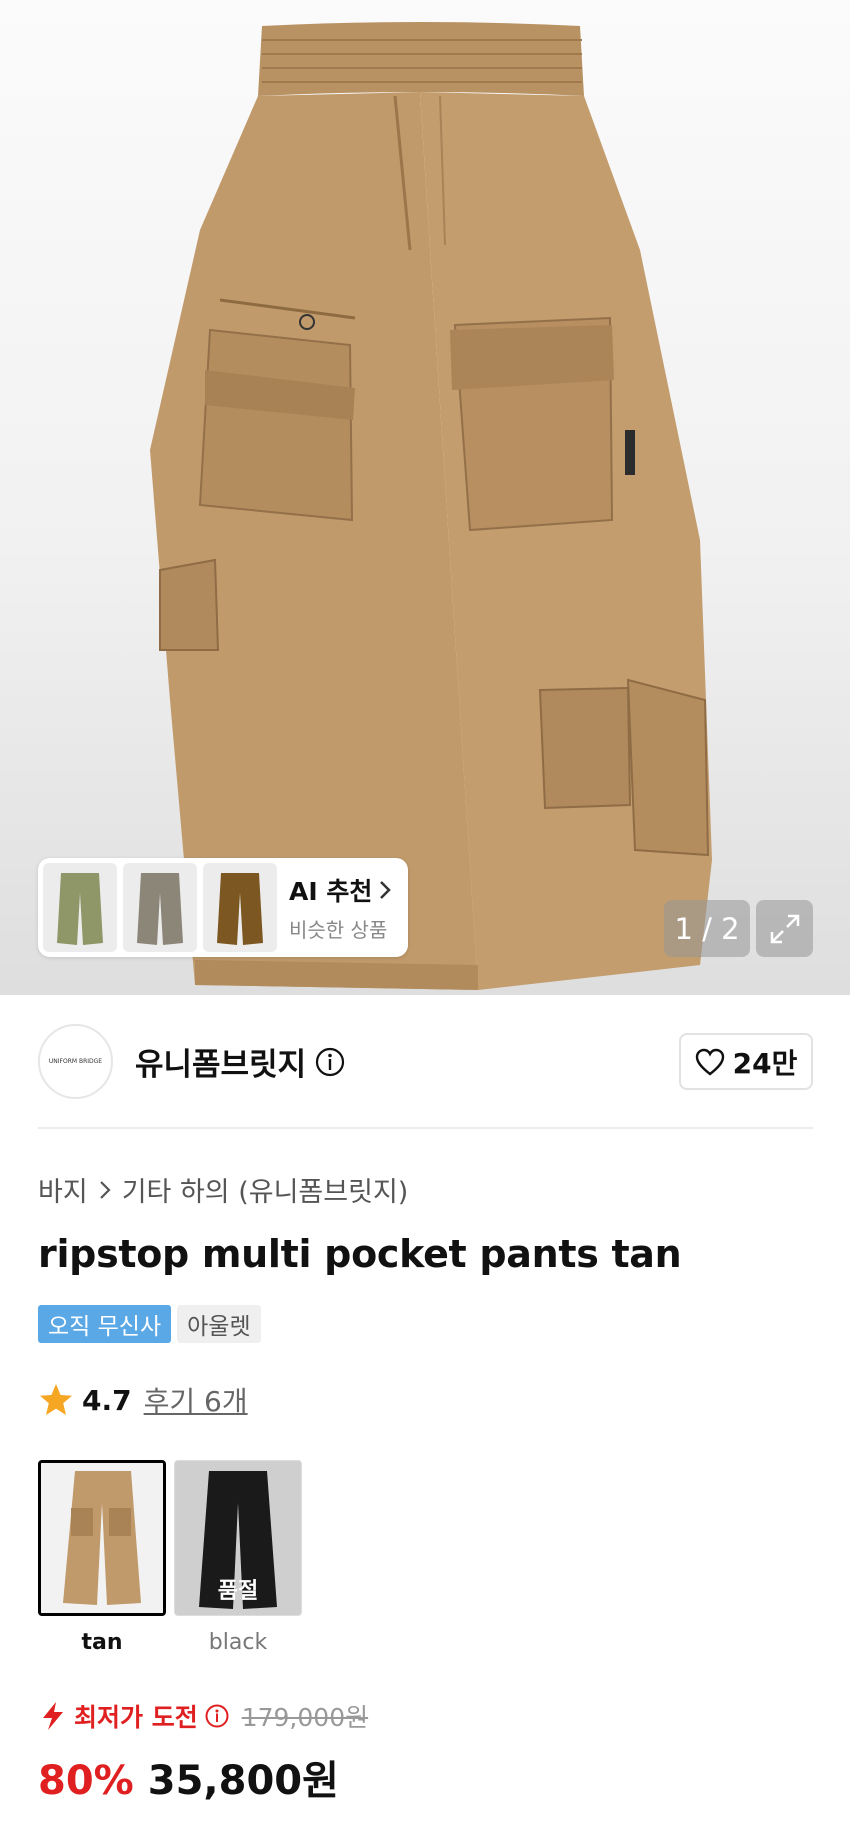  Describe the element at coordinates (136, 1717) in the screenshot. I see `lowest-price-label: 최저가 도전` at that location.